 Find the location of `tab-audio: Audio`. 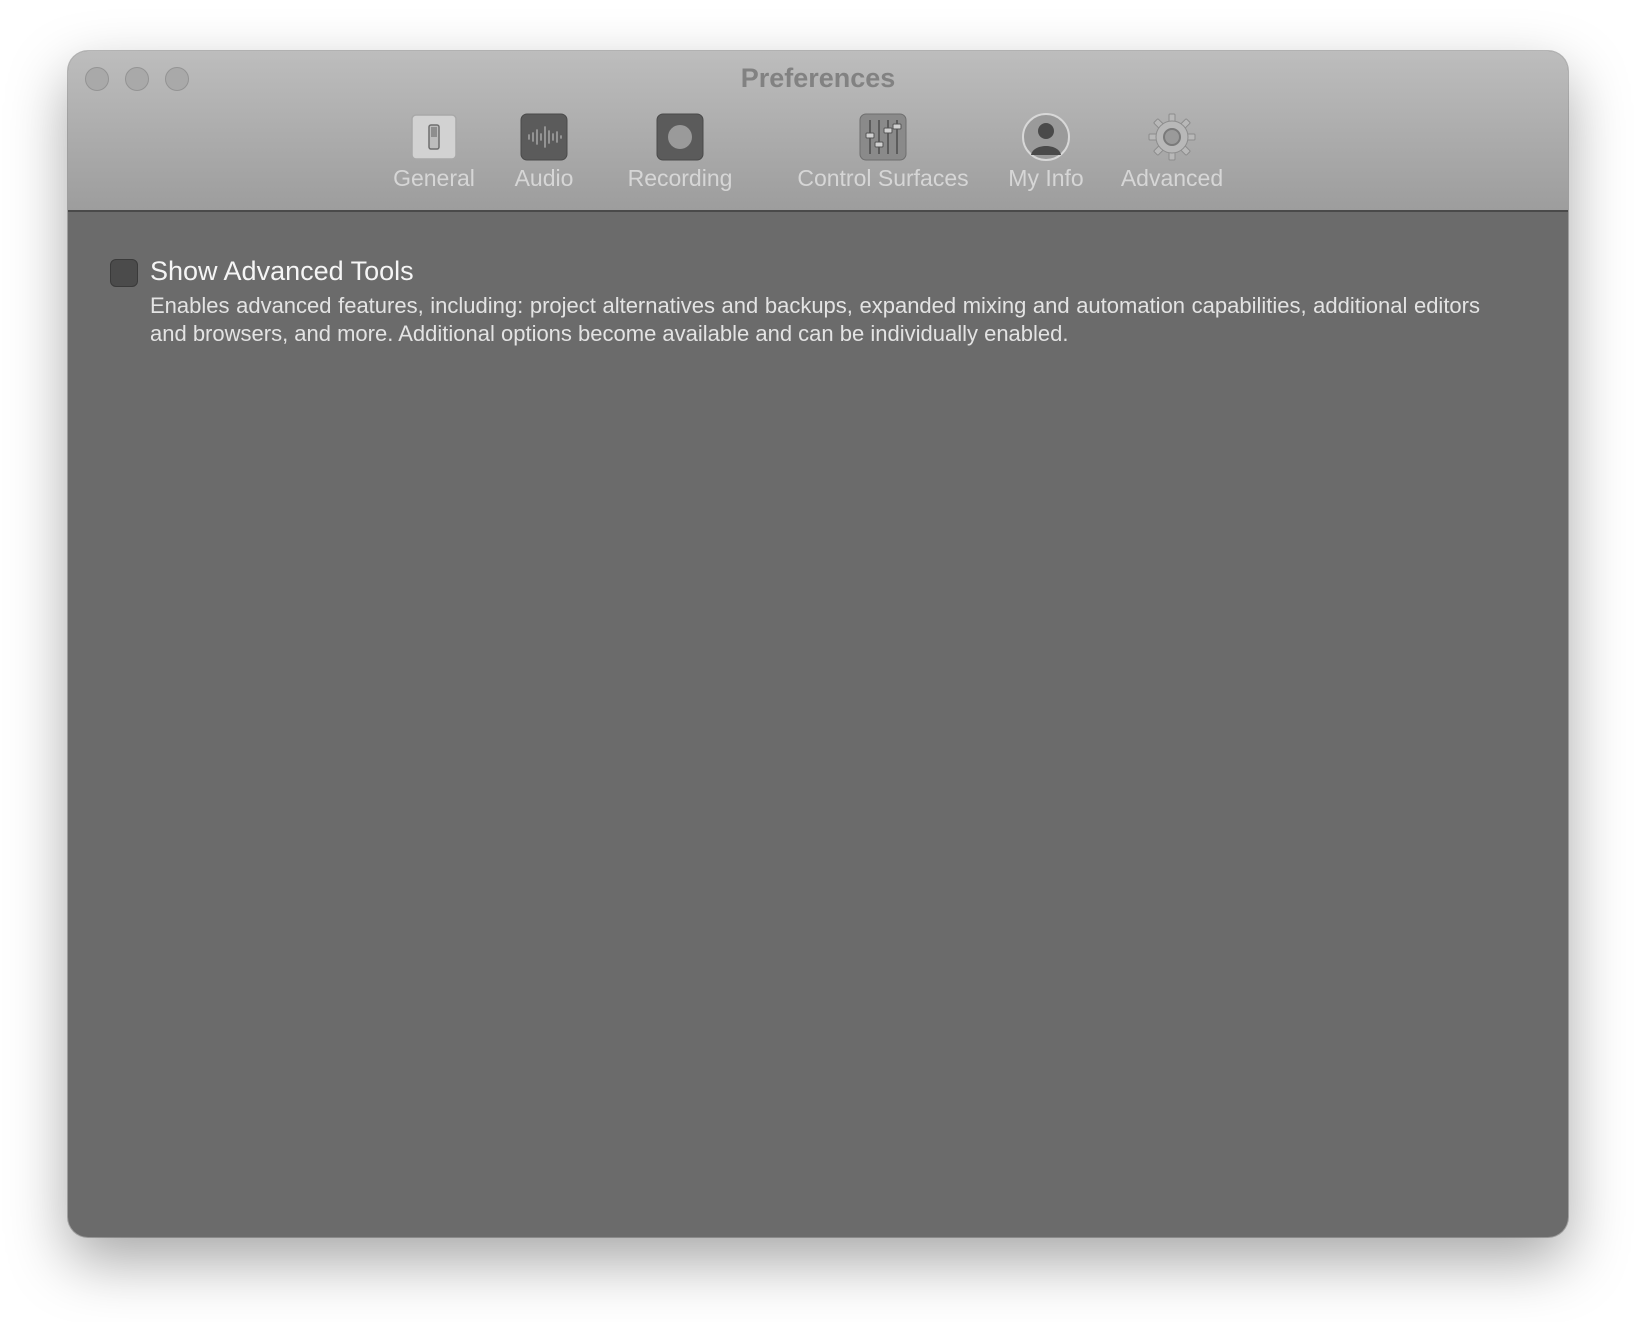

tab-audio: Audio is located at coordinates (544, 152).